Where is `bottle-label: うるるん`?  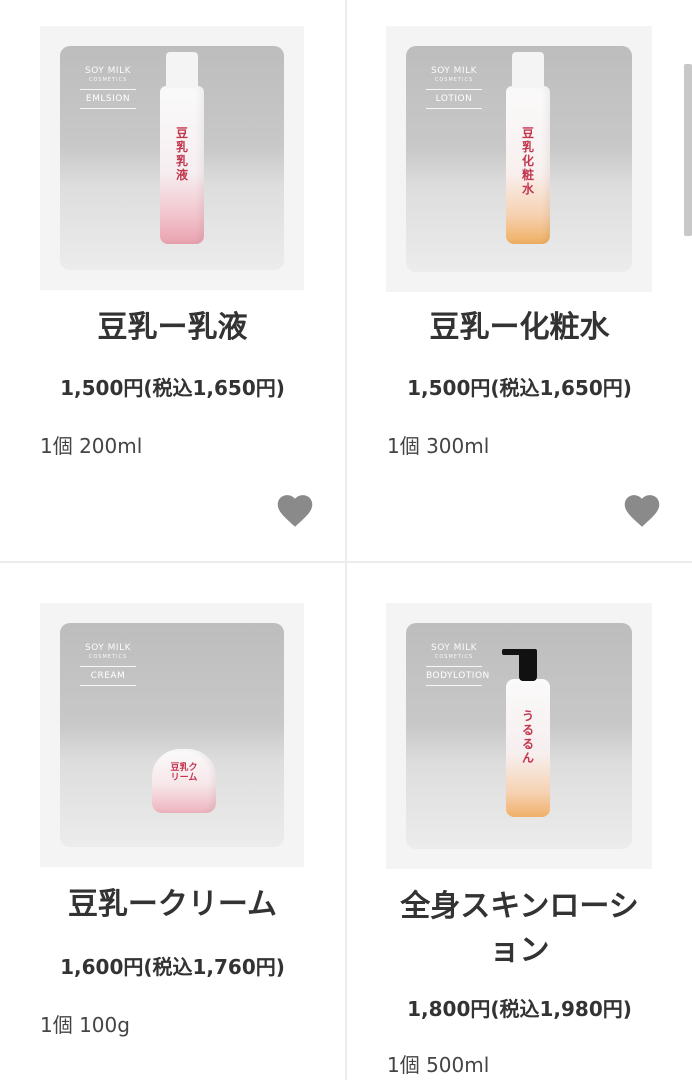 bottle-label: うるるん is located at coordinates (527, 737).